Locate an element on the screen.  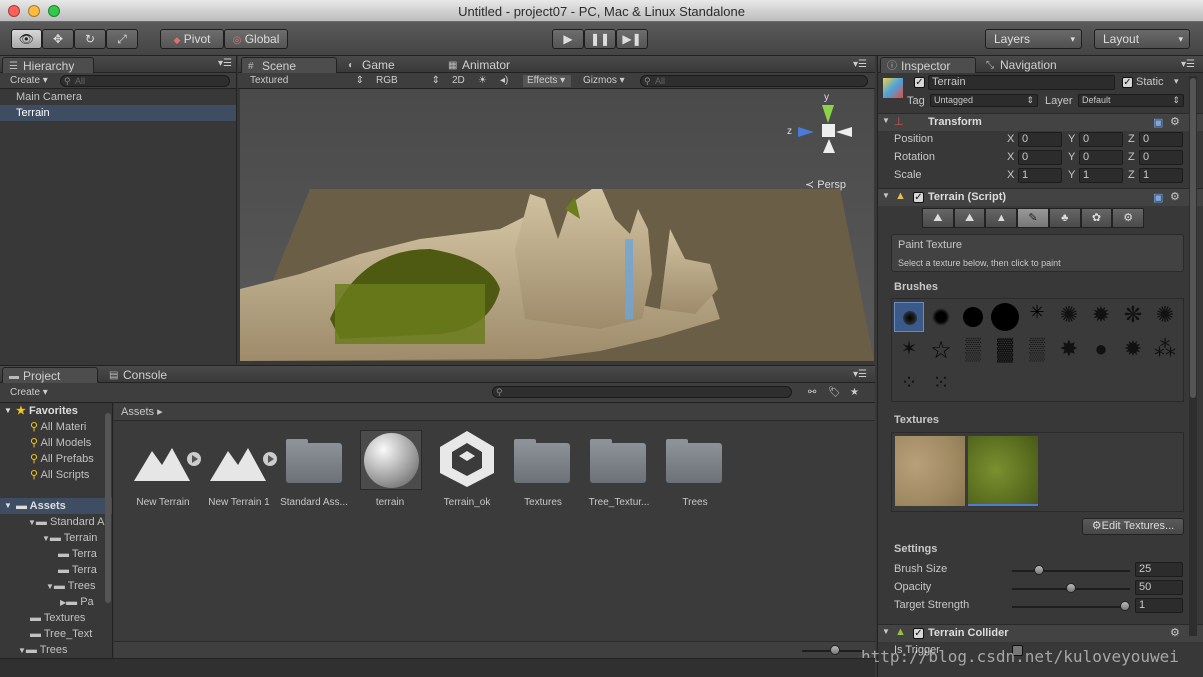
shading-dropdown: Textured ⇕ is located at coordinates (307, 81).